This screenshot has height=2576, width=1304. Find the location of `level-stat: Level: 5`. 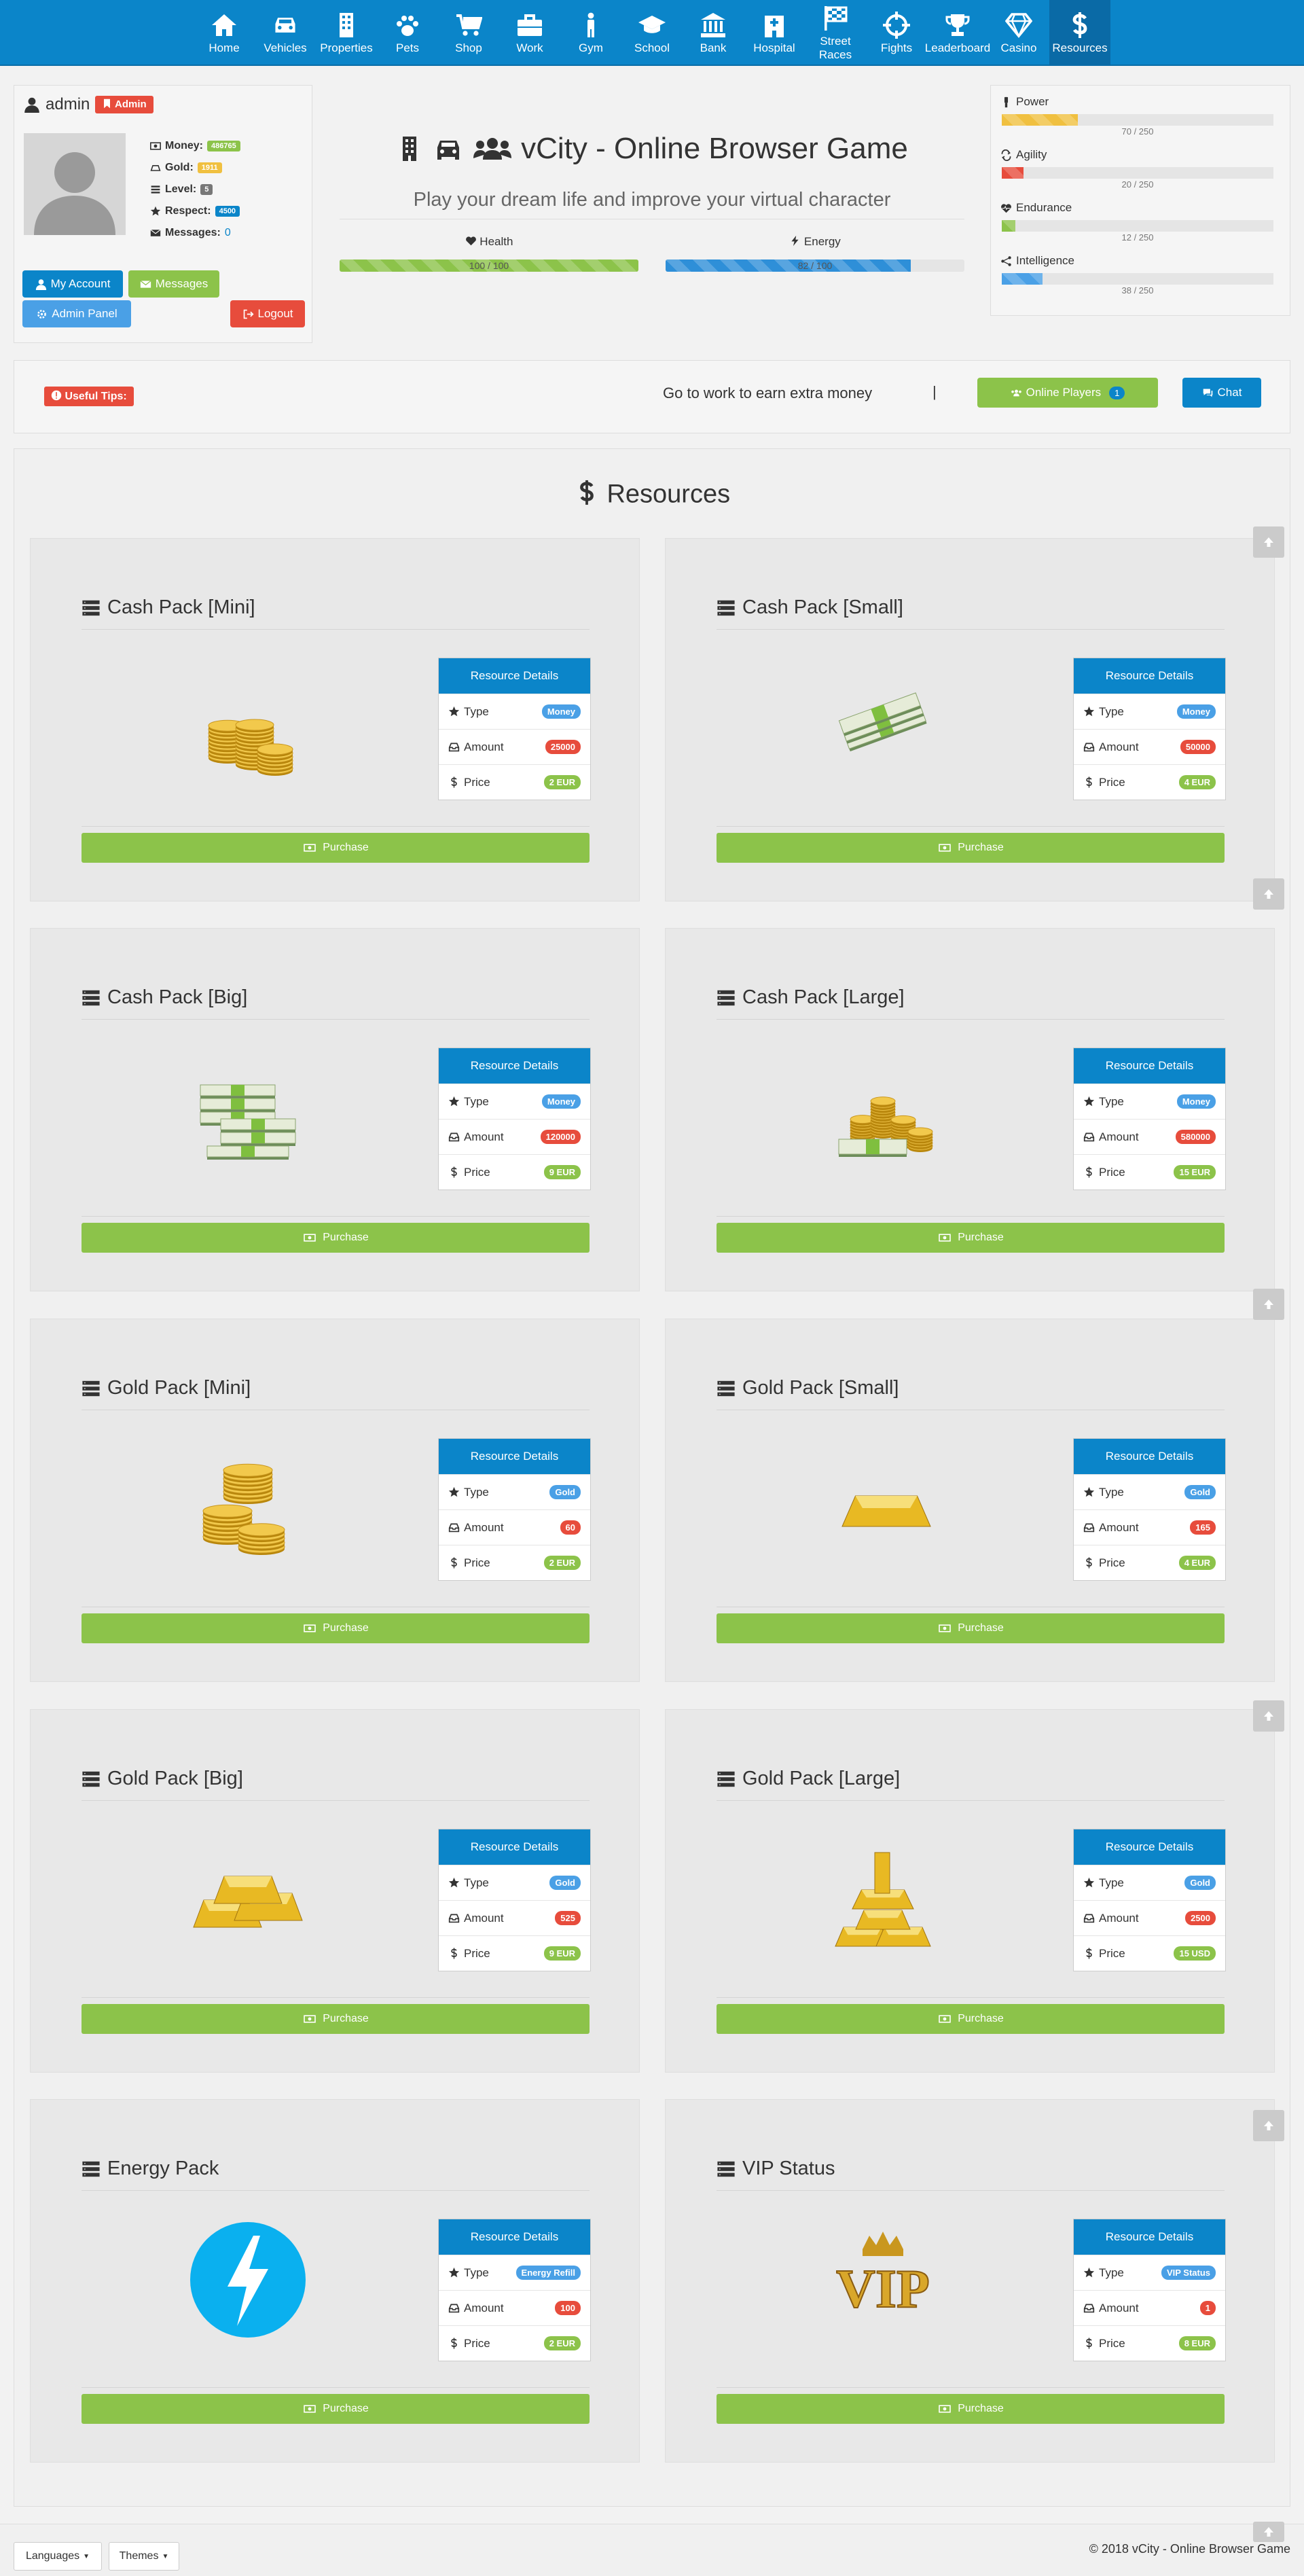

level-stat: Level: 5 is located at coordinates (181, 190).